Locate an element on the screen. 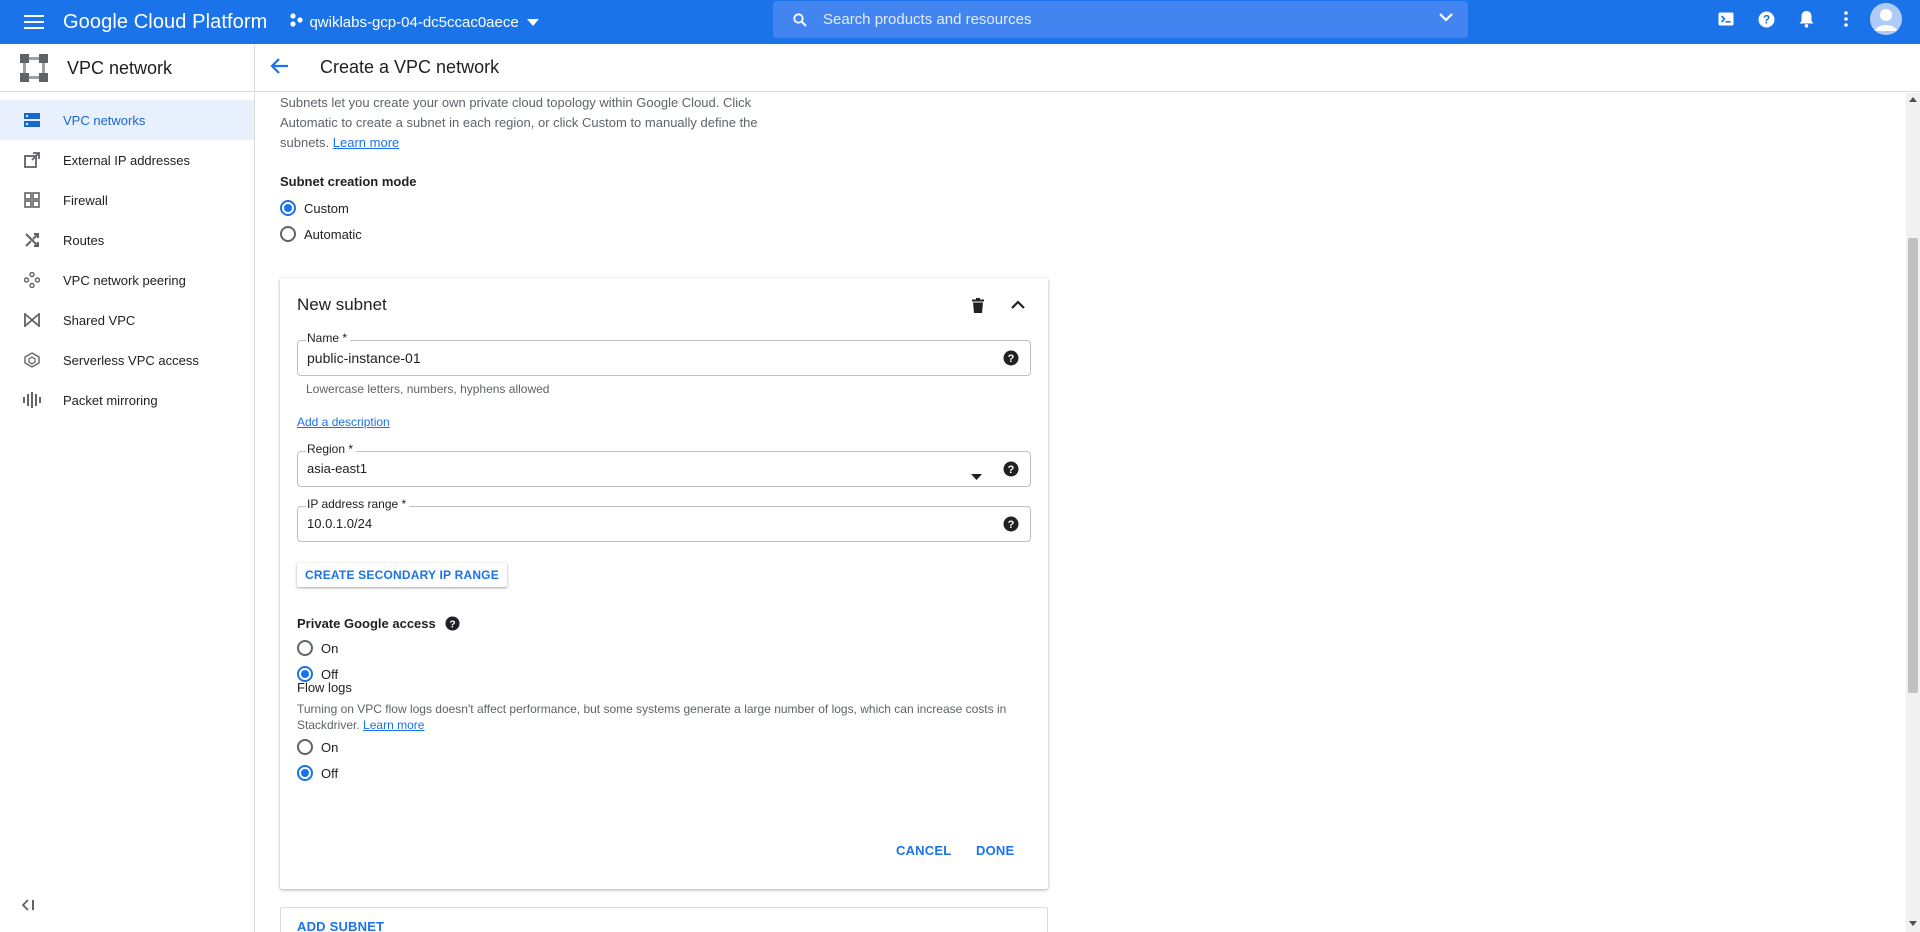  sidebar-item-label: External IP addresses is located at coordinates (126, 160).